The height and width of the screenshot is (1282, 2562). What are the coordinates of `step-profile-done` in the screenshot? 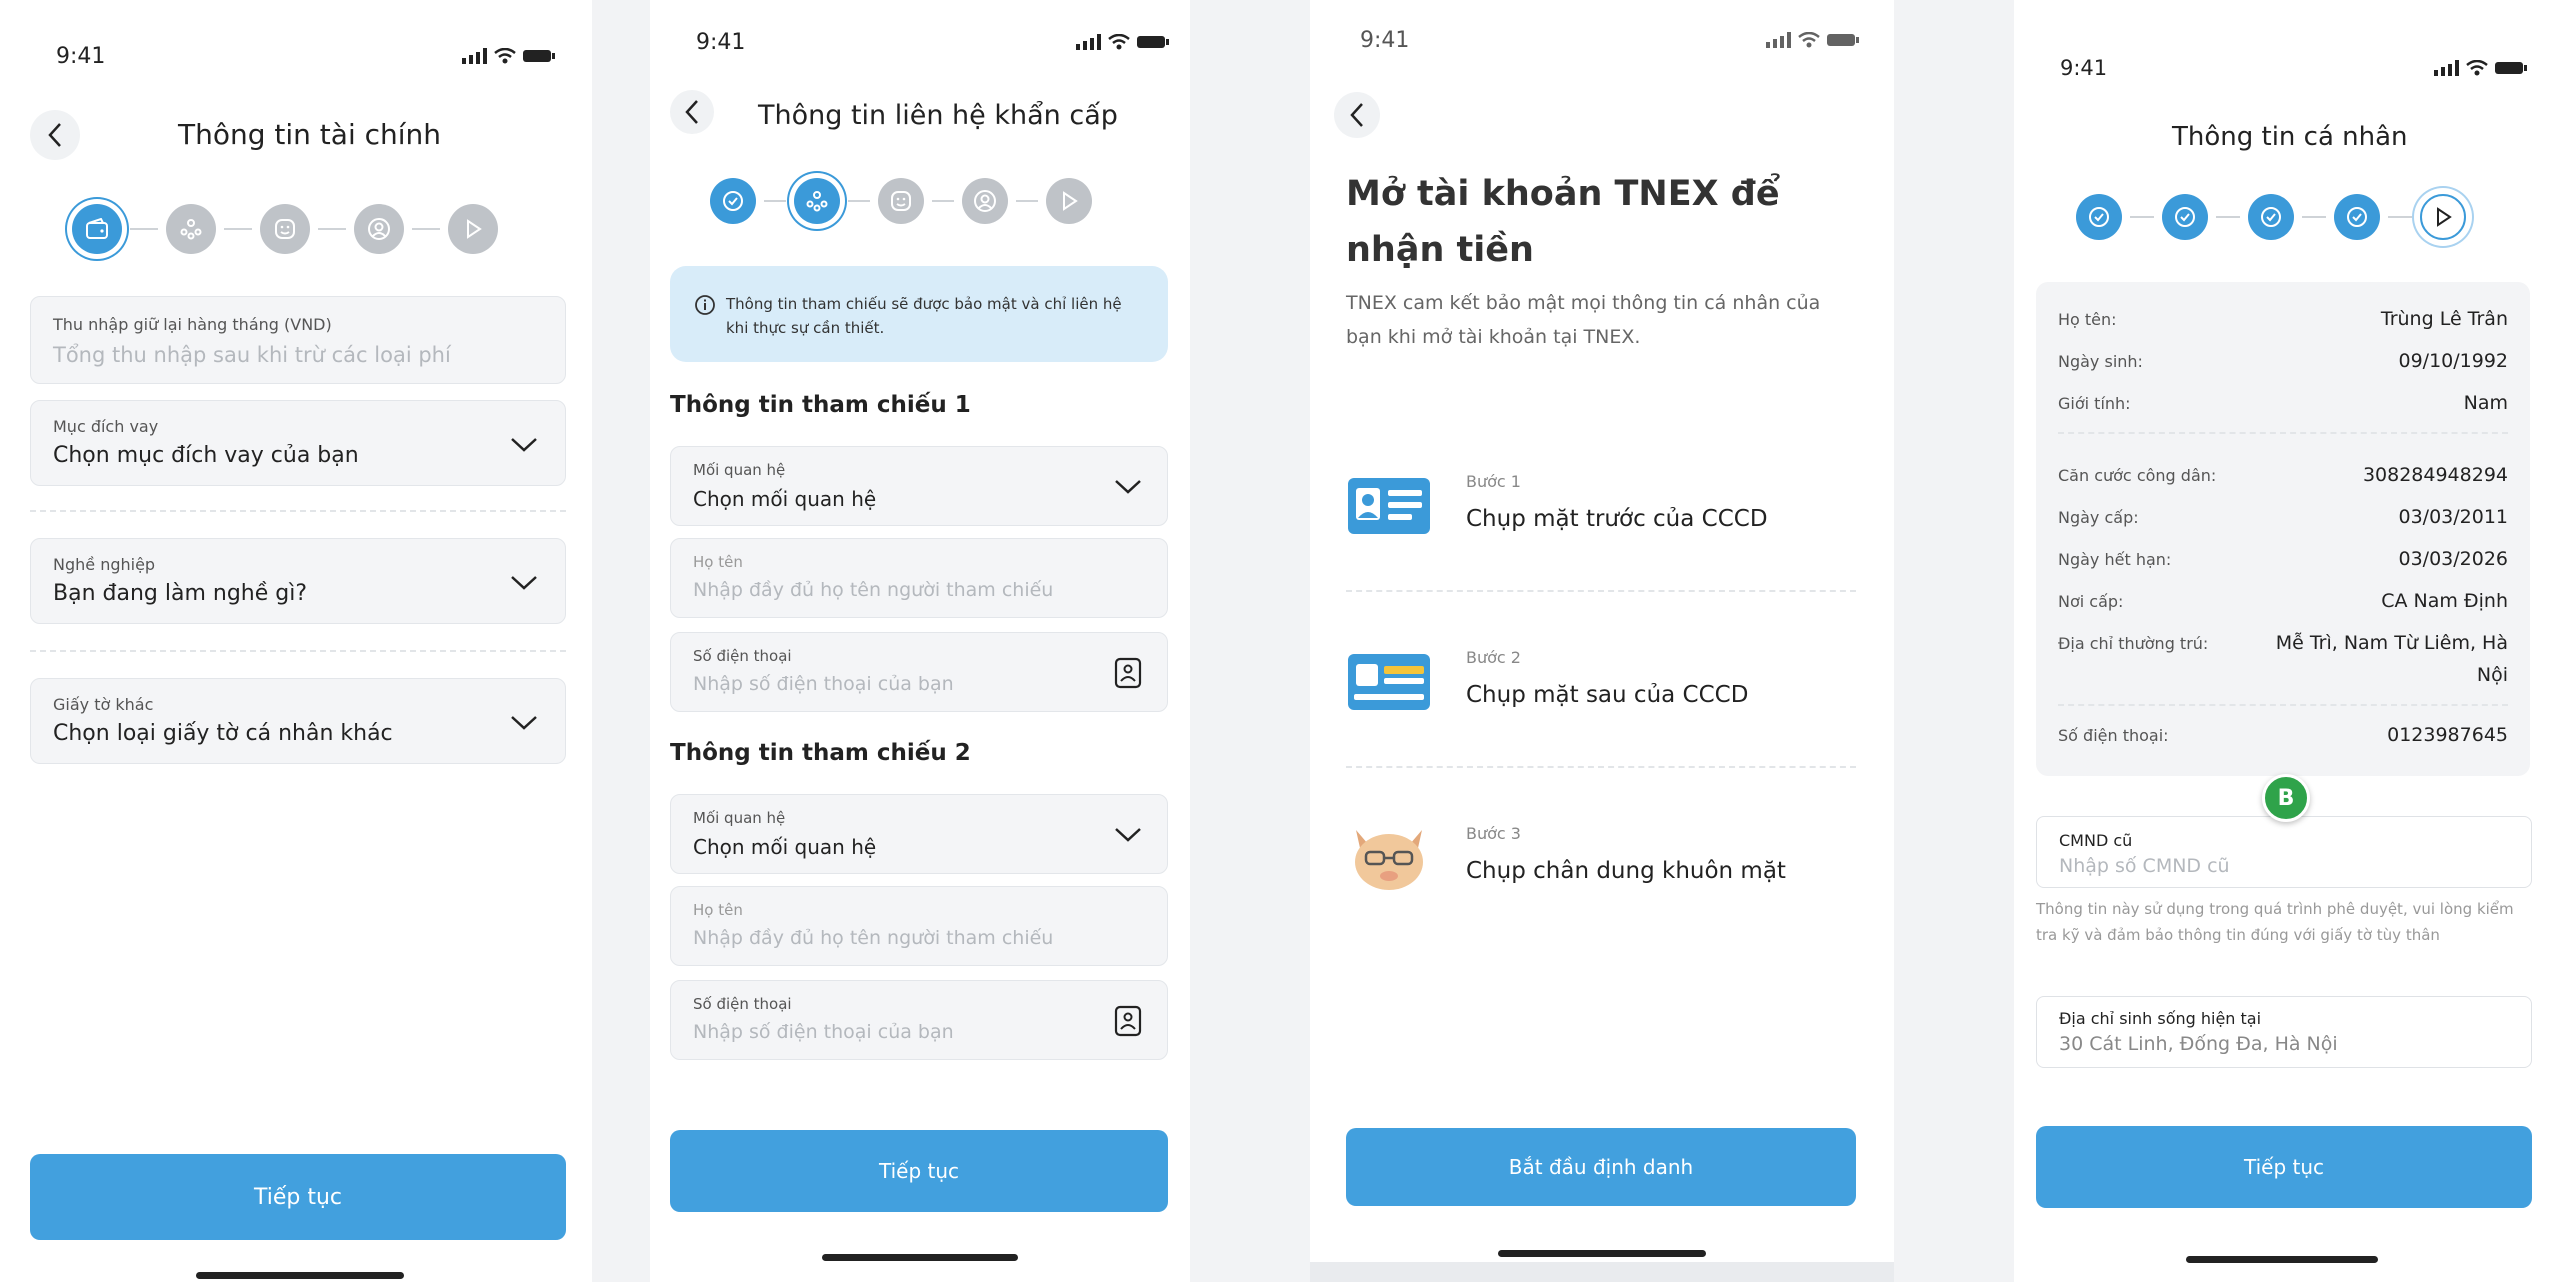 It's located at (2357, 217).